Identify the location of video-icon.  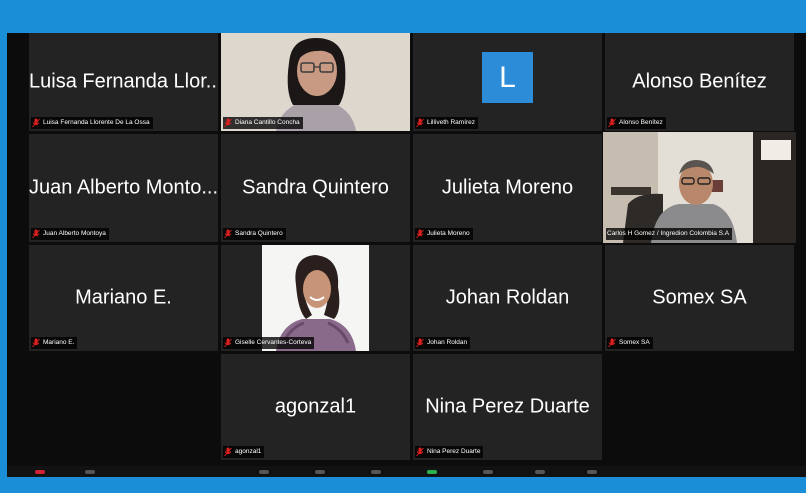
(90, 472).